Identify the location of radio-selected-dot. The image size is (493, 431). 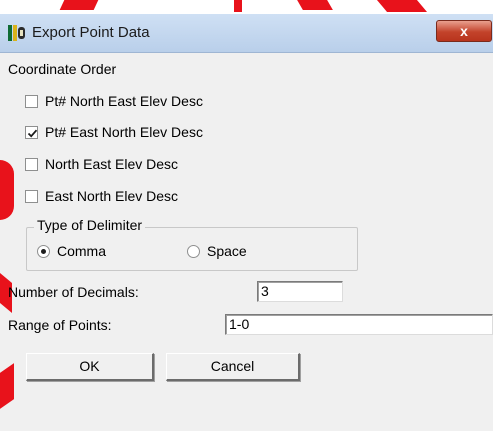
(43, 251).